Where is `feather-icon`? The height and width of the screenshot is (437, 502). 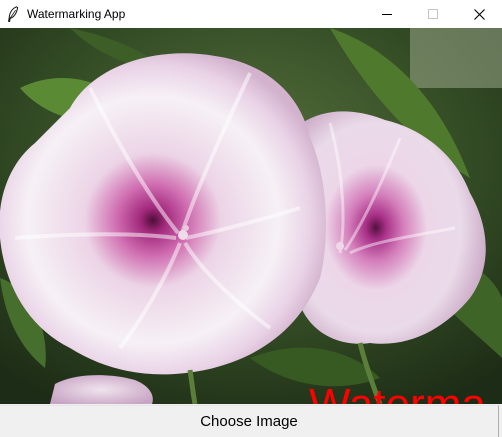 feather-icon is located at coordinates (13, 14).